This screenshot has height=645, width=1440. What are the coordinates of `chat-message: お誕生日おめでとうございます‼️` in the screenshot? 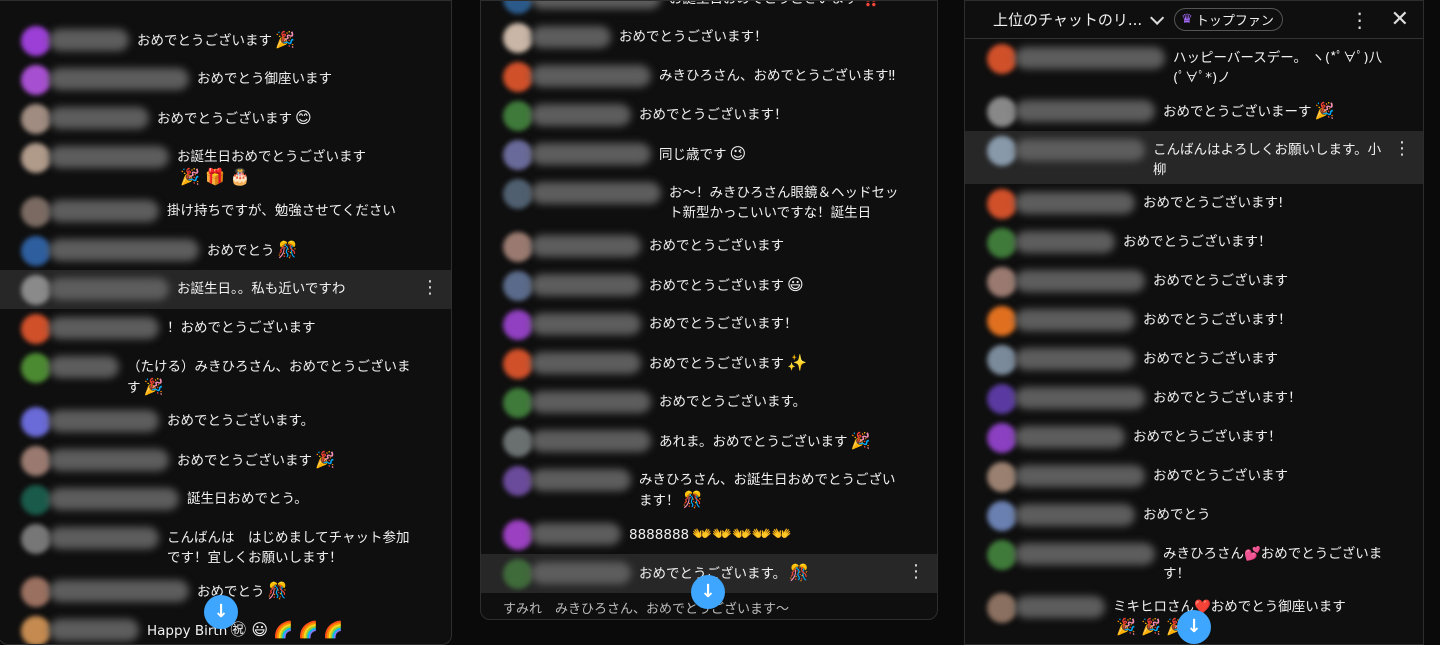 It's located at (709, 9).